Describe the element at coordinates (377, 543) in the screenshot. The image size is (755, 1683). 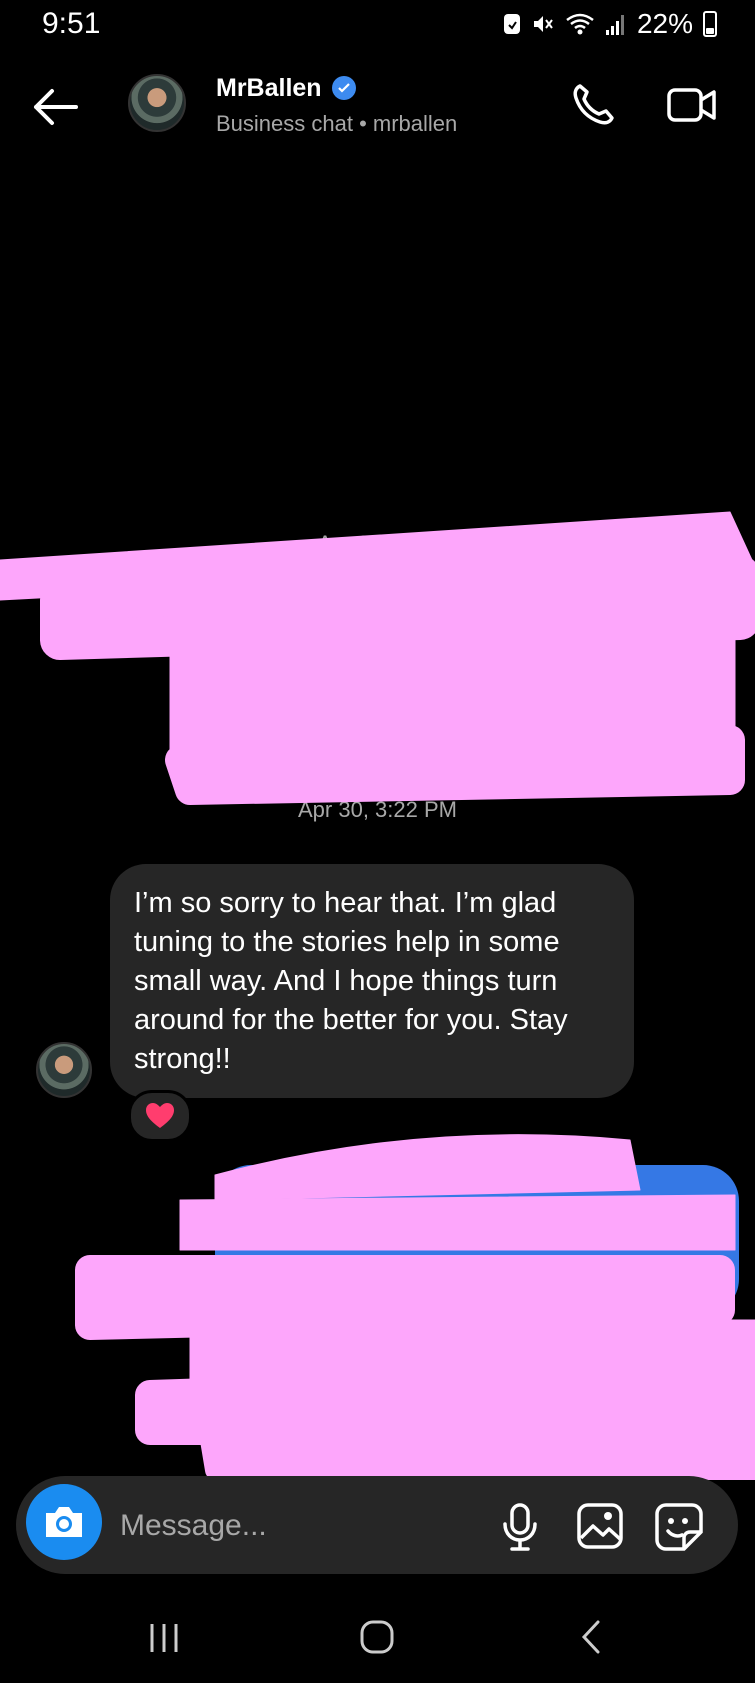
I see `message-timestamp: Apr 30, 10:1` at that location.